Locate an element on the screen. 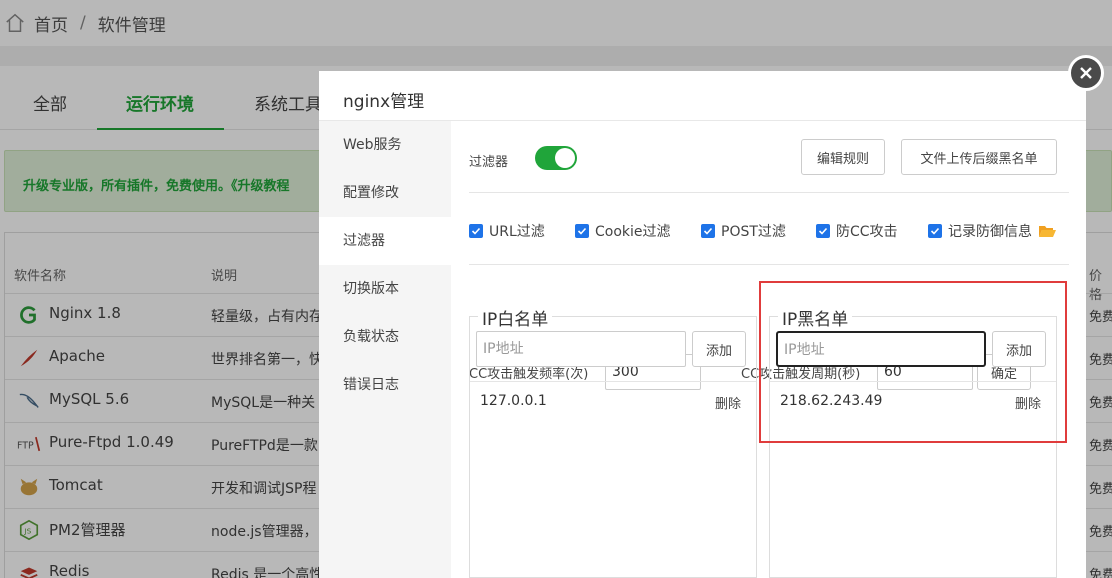 The width and height of the screenshot is (1112, 578). dialog-header: nginx管理 is located at coordinates (702, 96).